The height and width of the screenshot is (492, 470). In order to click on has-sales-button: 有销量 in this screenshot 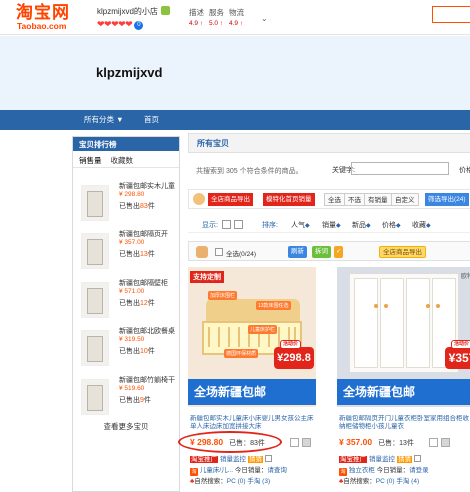, I will do `click(378, 199)`.